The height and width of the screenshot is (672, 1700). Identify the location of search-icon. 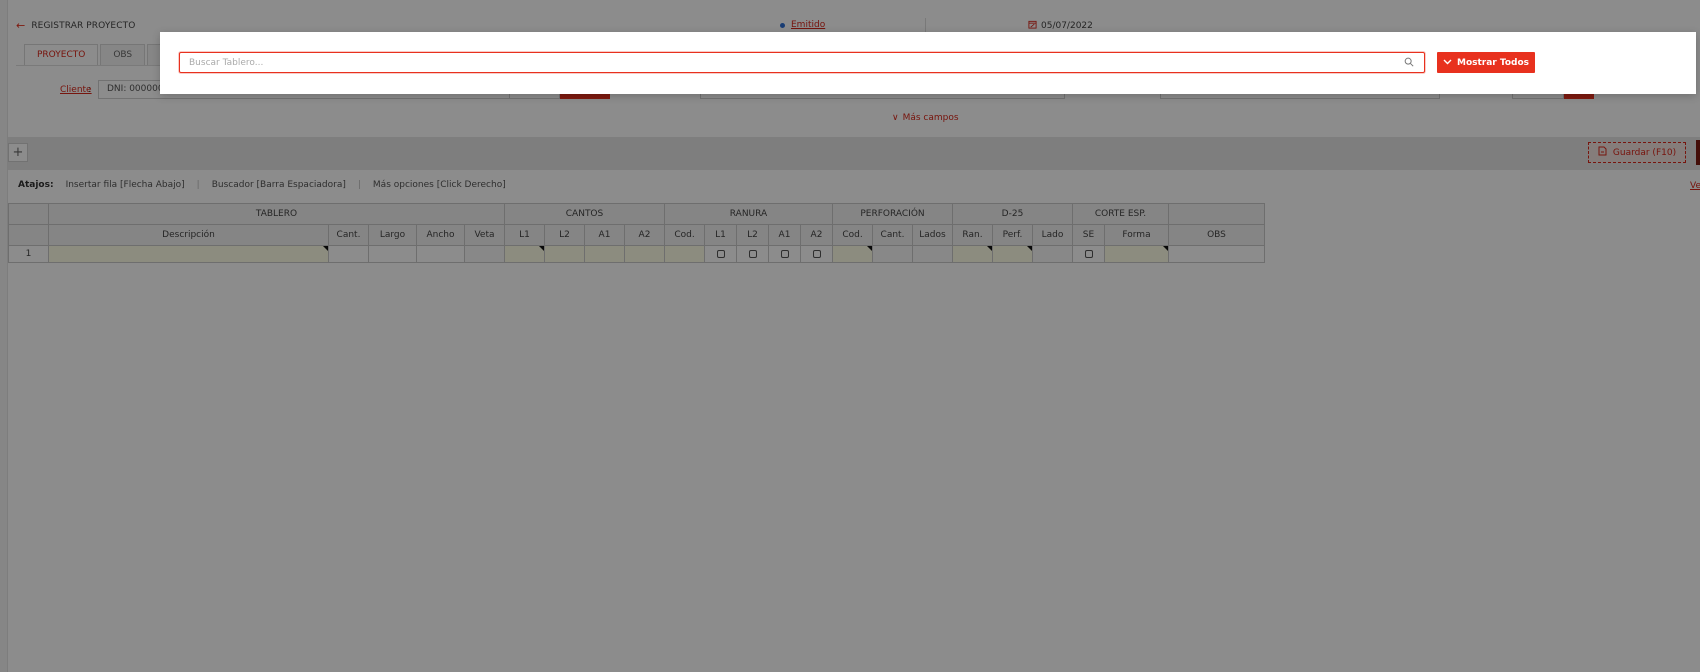
(1410, 63).